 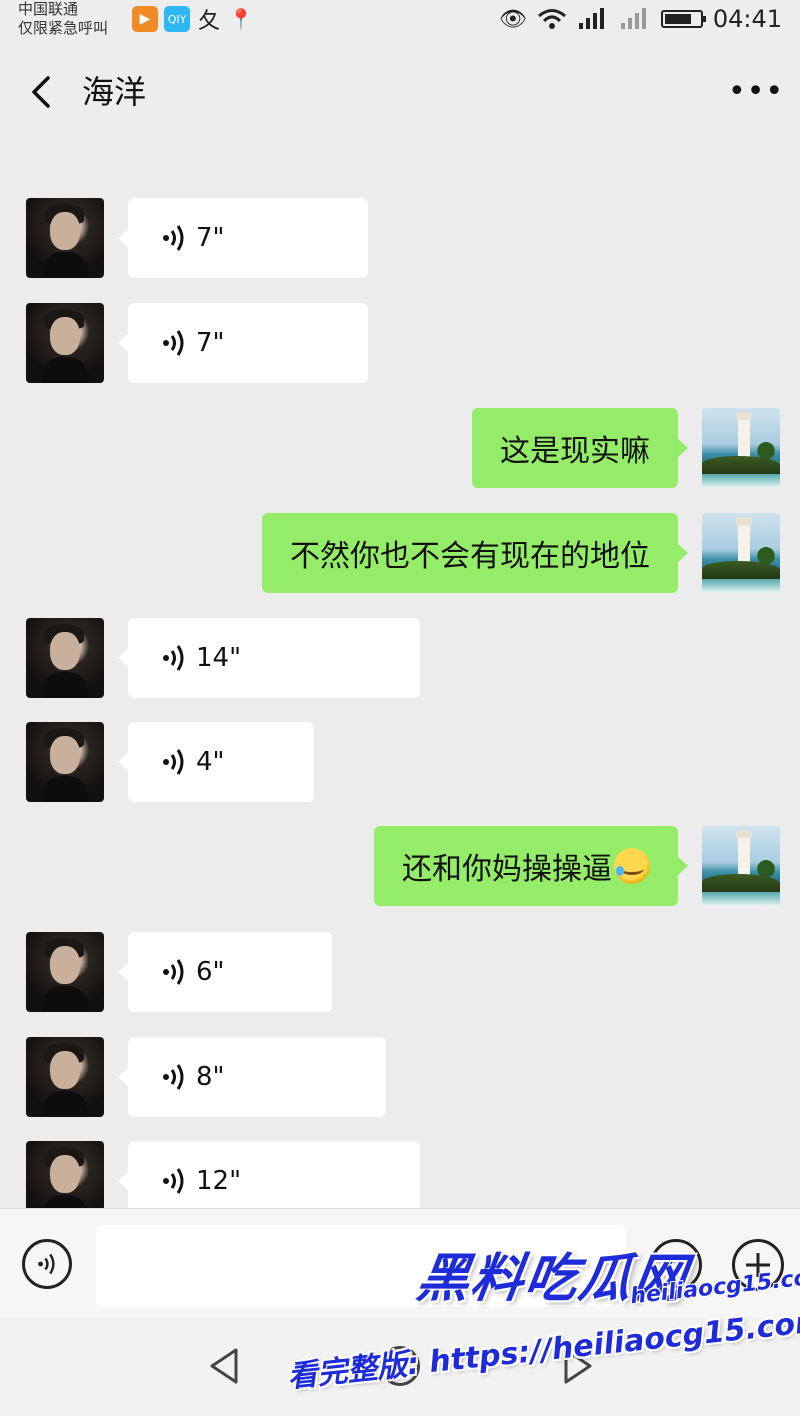 I want to click on eye-icon: 👁, so click(x=512, y=19).